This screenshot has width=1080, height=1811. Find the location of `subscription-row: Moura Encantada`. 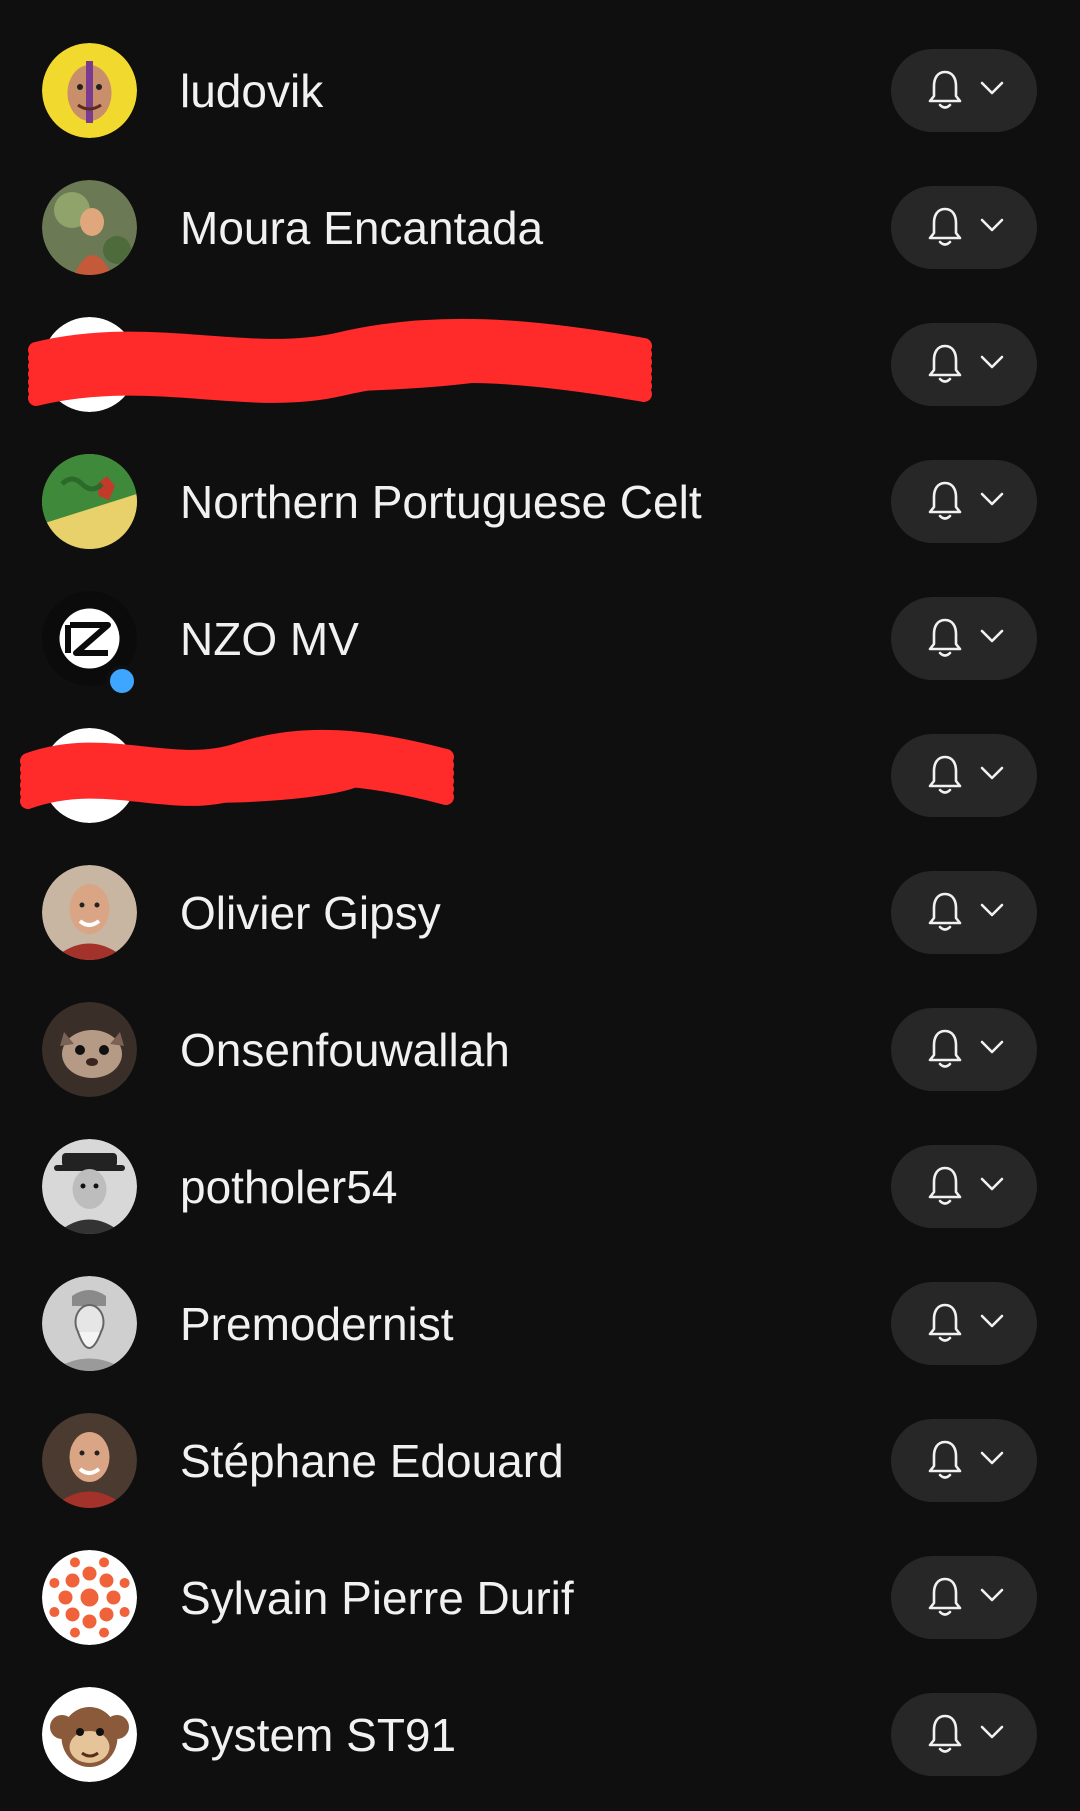

subscription-row: Moura Encantada is located at coordinates (540, 227).